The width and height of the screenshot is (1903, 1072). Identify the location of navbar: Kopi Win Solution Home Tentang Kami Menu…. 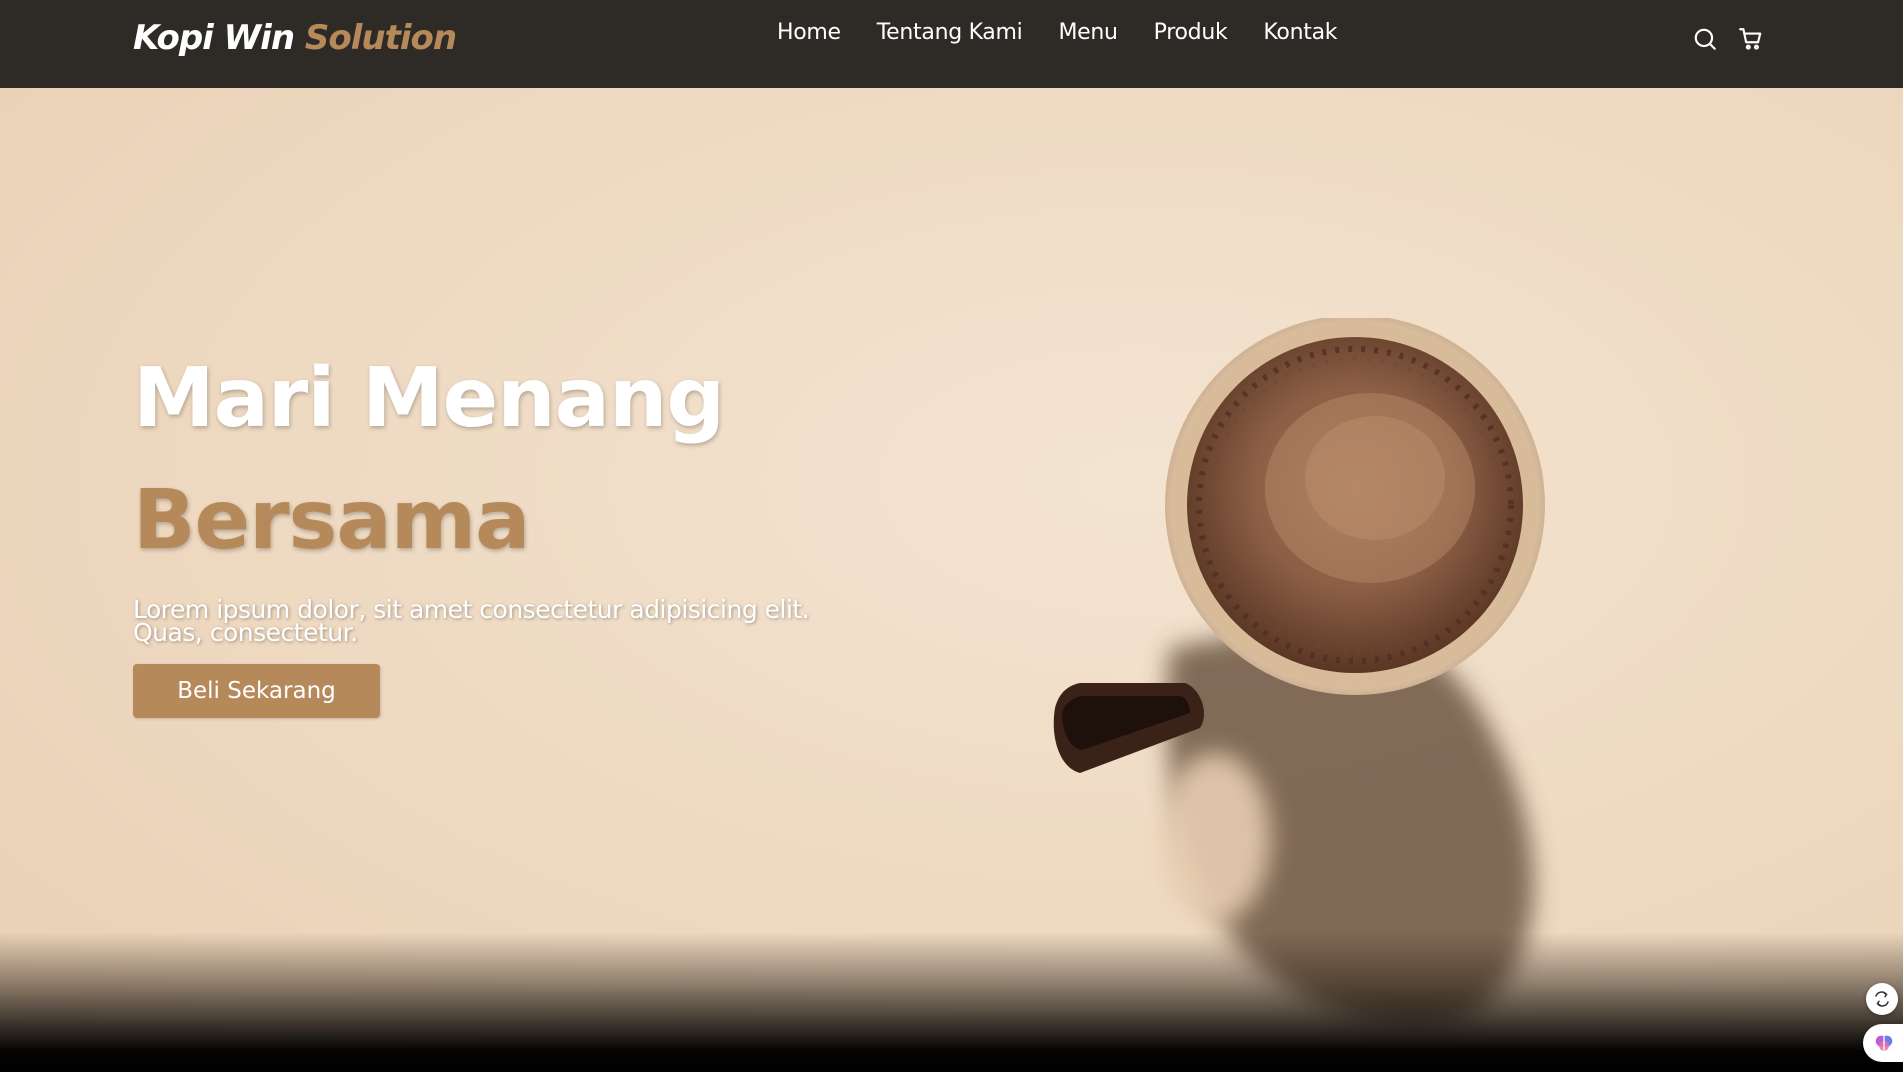
(951, 44).